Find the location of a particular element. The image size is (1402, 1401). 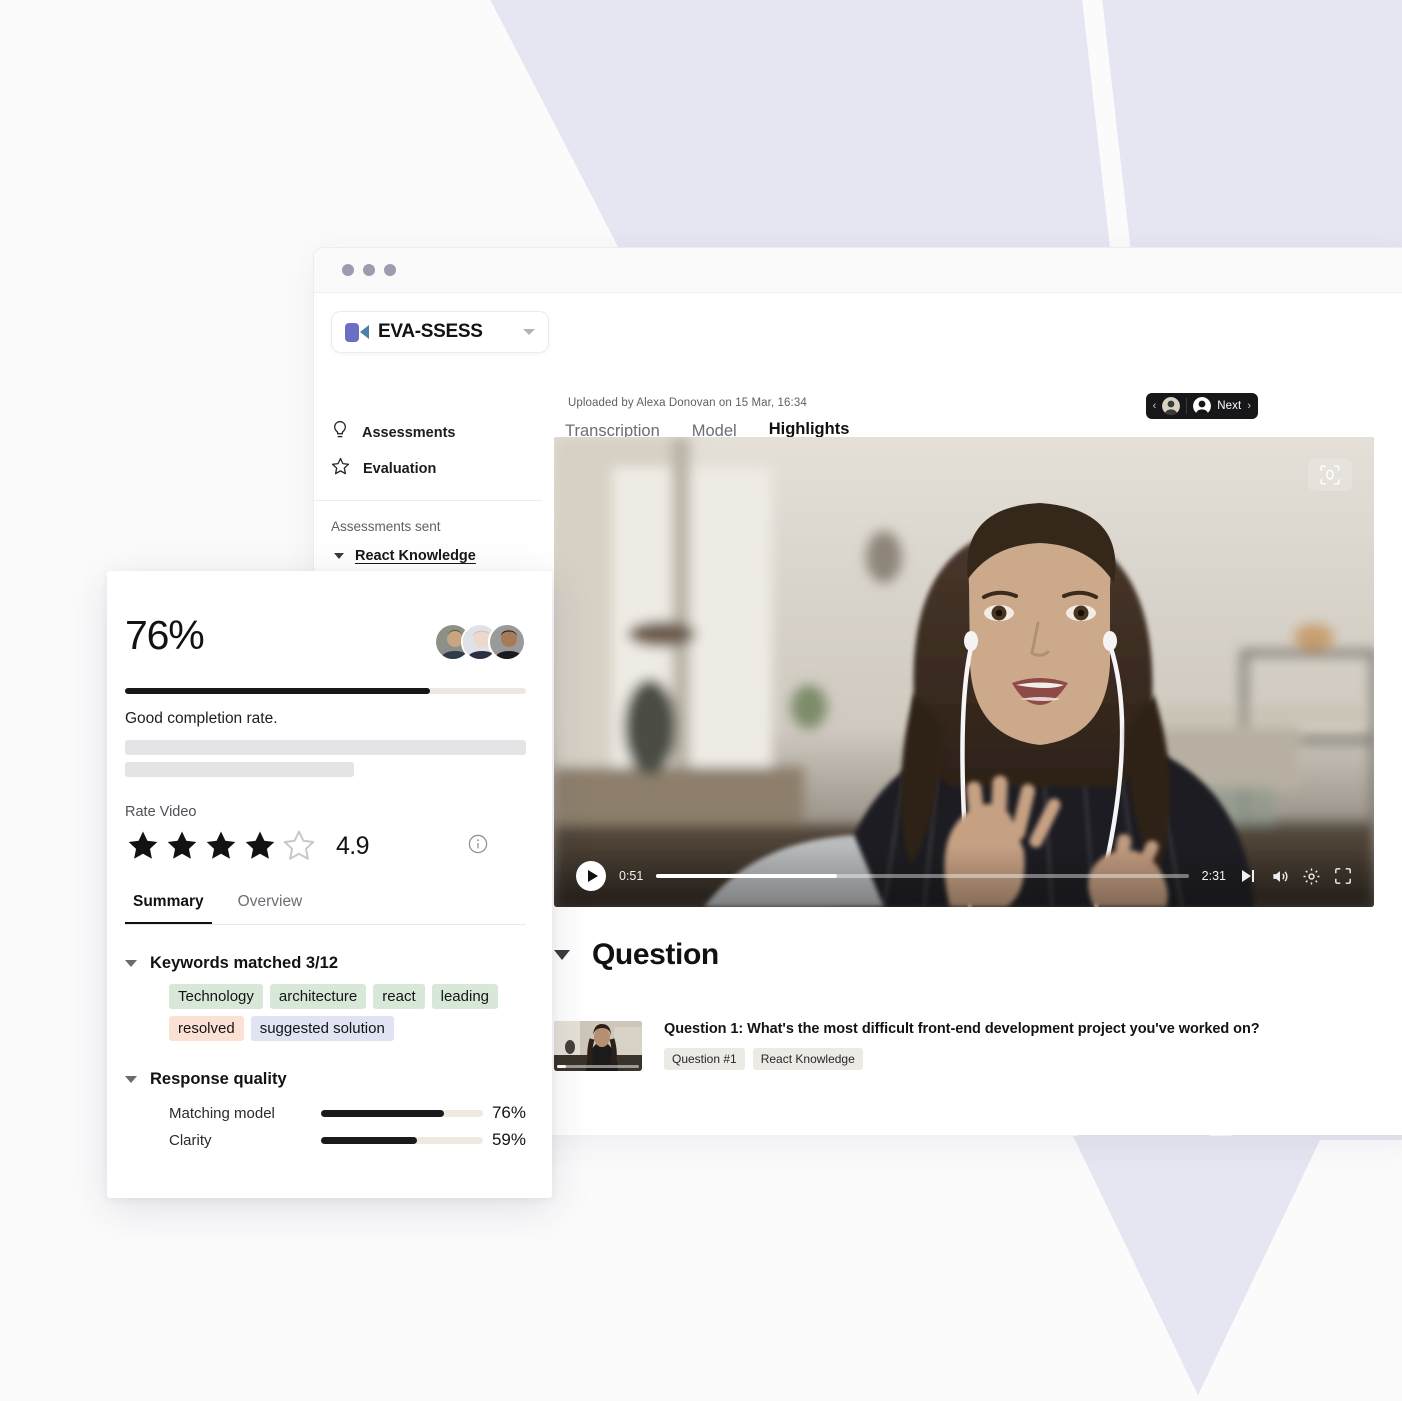

metric-row: Clarity 59% is located at coordinates (347, 1140).